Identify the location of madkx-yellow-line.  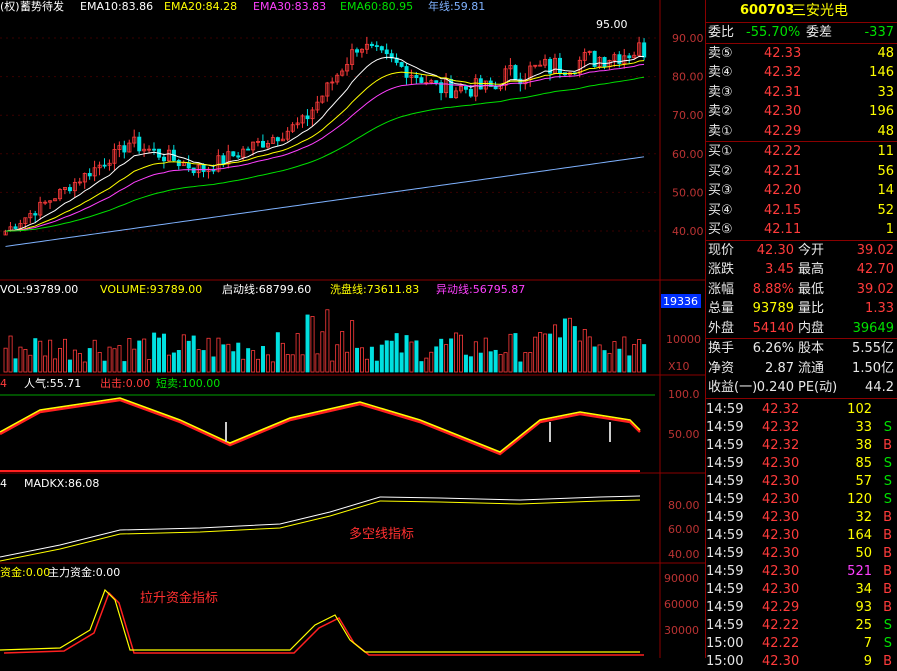
(320, 530).